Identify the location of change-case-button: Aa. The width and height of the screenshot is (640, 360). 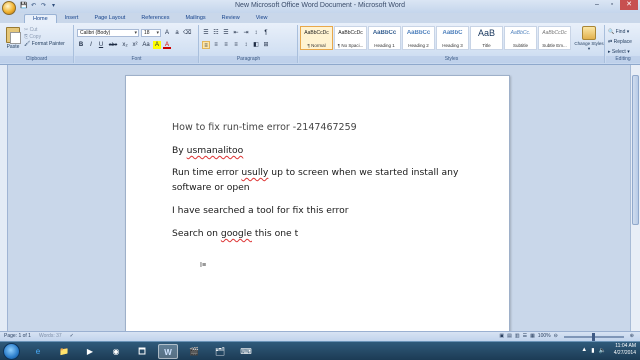
(146, 45).